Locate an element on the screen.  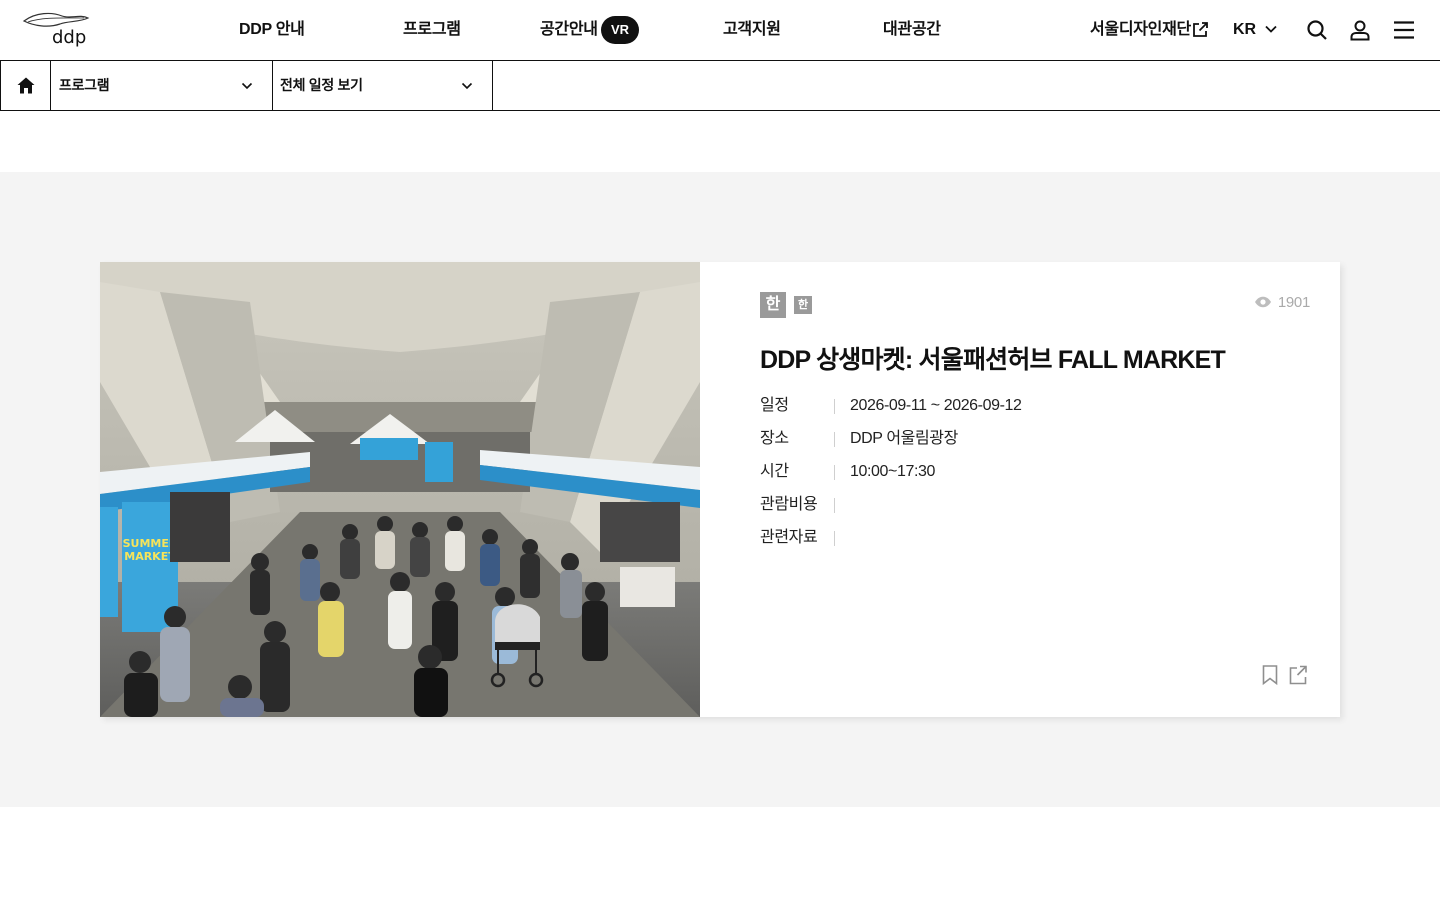
nav-ddp-info: DDP 안내 is located at coordinates (272, 30).